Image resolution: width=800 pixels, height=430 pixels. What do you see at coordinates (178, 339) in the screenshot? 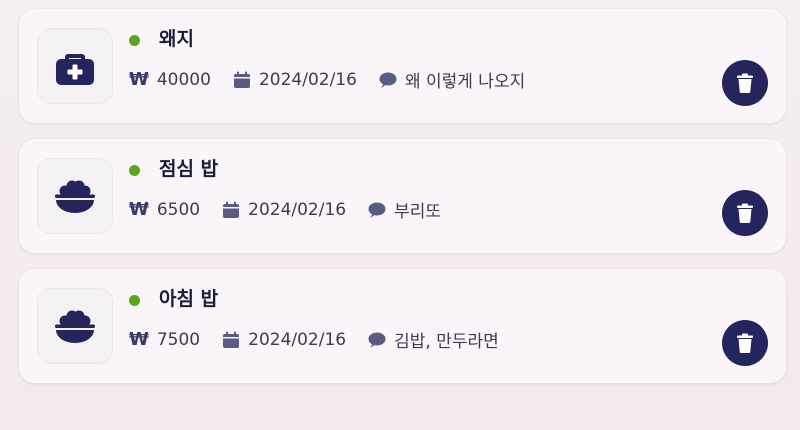
I see `expense-amount: 7500` at bounding box center [178, 339].